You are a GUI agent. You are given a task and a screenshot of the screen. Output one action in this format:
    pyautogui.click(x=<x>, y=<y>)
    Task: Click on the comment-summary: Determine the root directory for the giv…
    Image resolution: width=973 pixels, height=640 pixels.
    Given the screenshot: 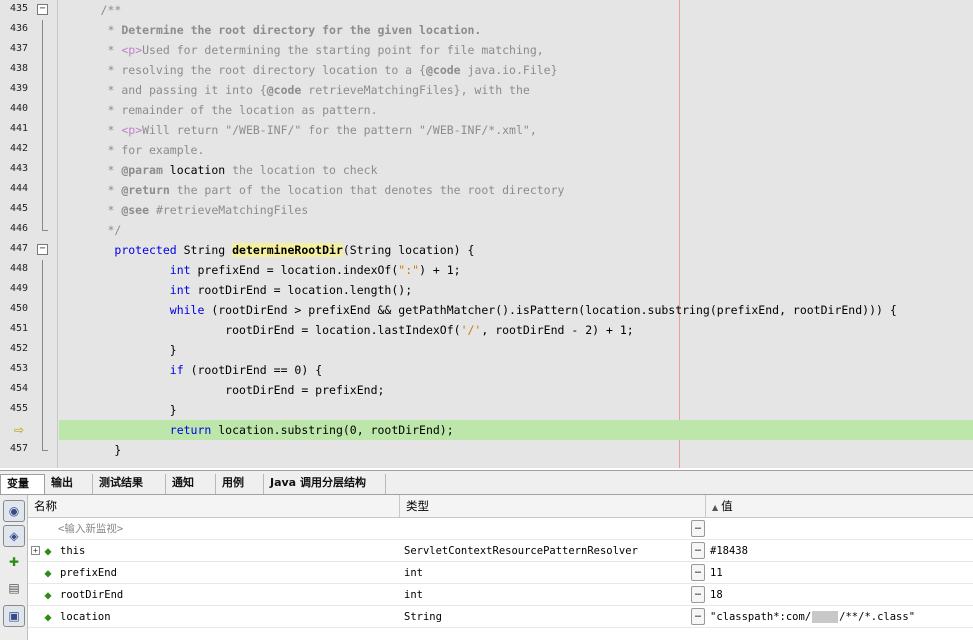 What is the action you would take?
    pyautogui.click(x=301, y=30)
    